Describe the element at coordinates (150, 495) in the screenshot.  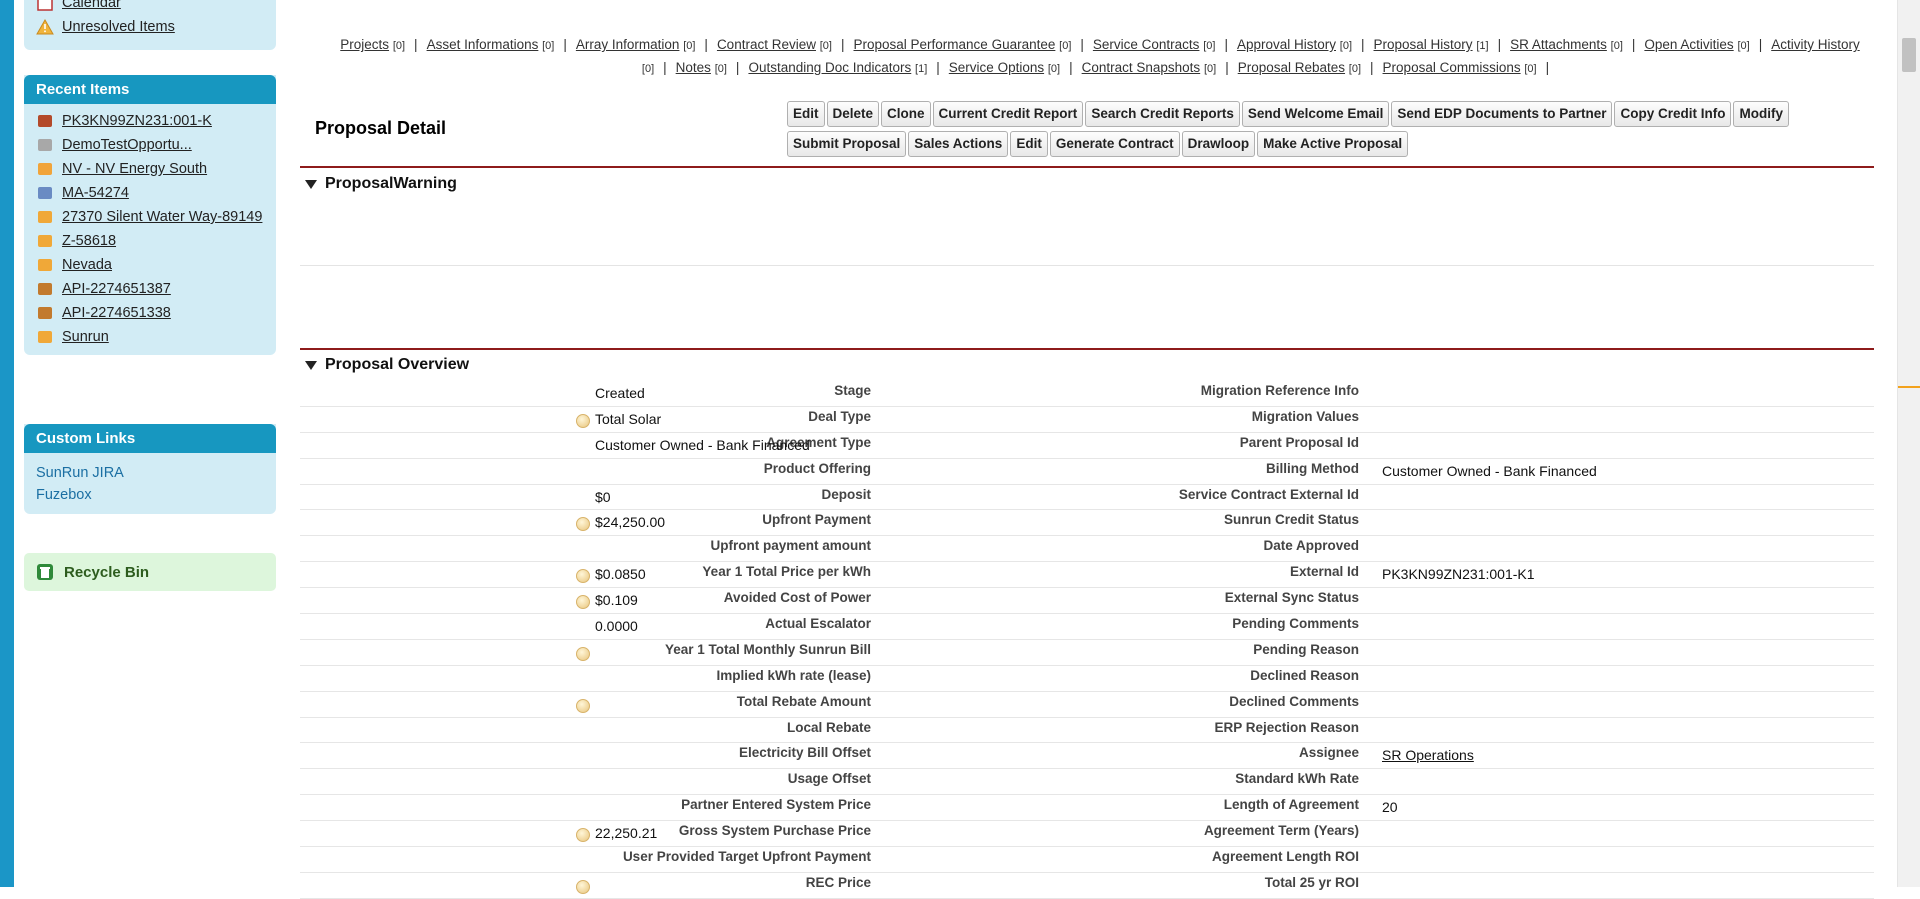
I see `custom-link-fuzebox: Fuzebox` at that location.